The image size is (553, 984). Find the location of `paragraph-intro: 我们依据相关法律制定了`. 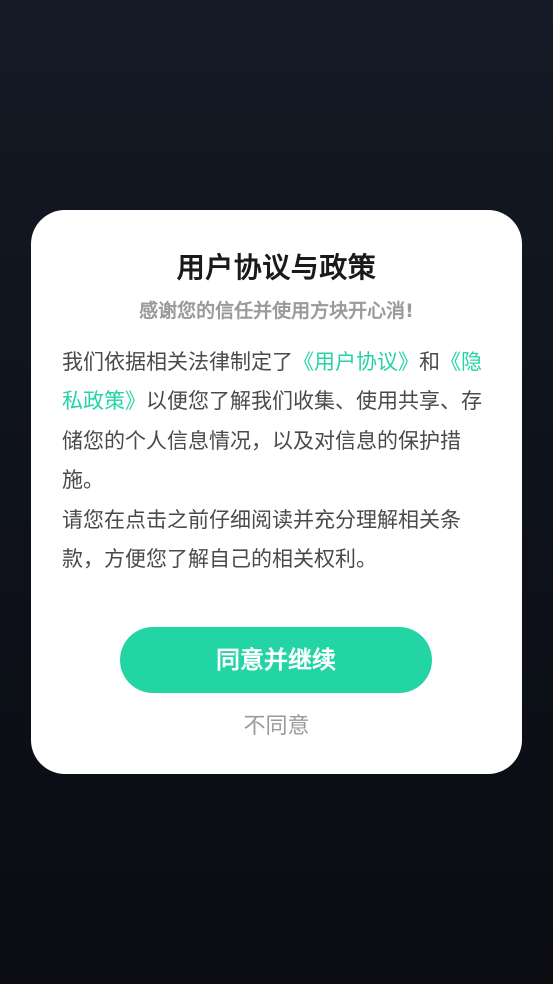

paragraph-intro: 我们依据相关法律制定了 is located at coordinates (177, 362).